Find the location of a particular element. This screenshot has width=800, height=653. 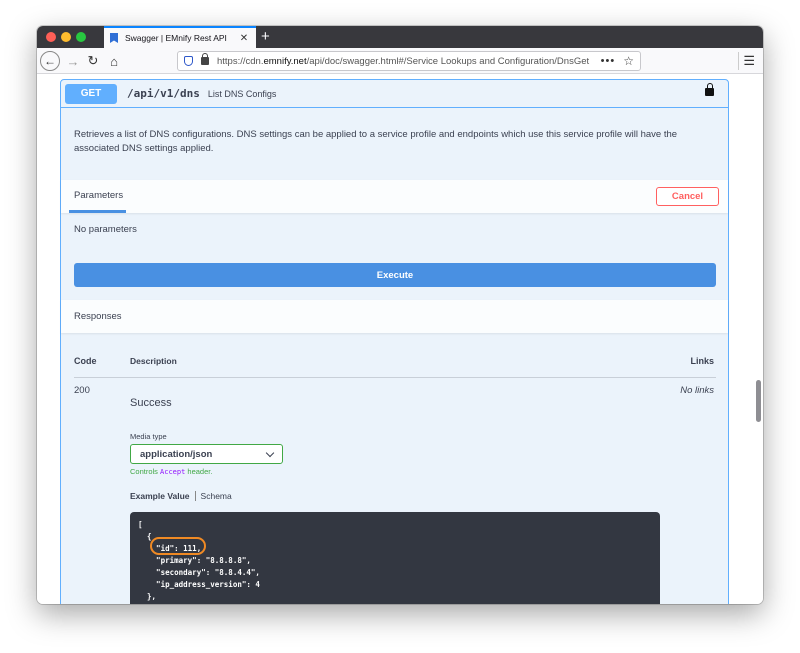

active-tab-indicator is located at coordinates (97, 211).